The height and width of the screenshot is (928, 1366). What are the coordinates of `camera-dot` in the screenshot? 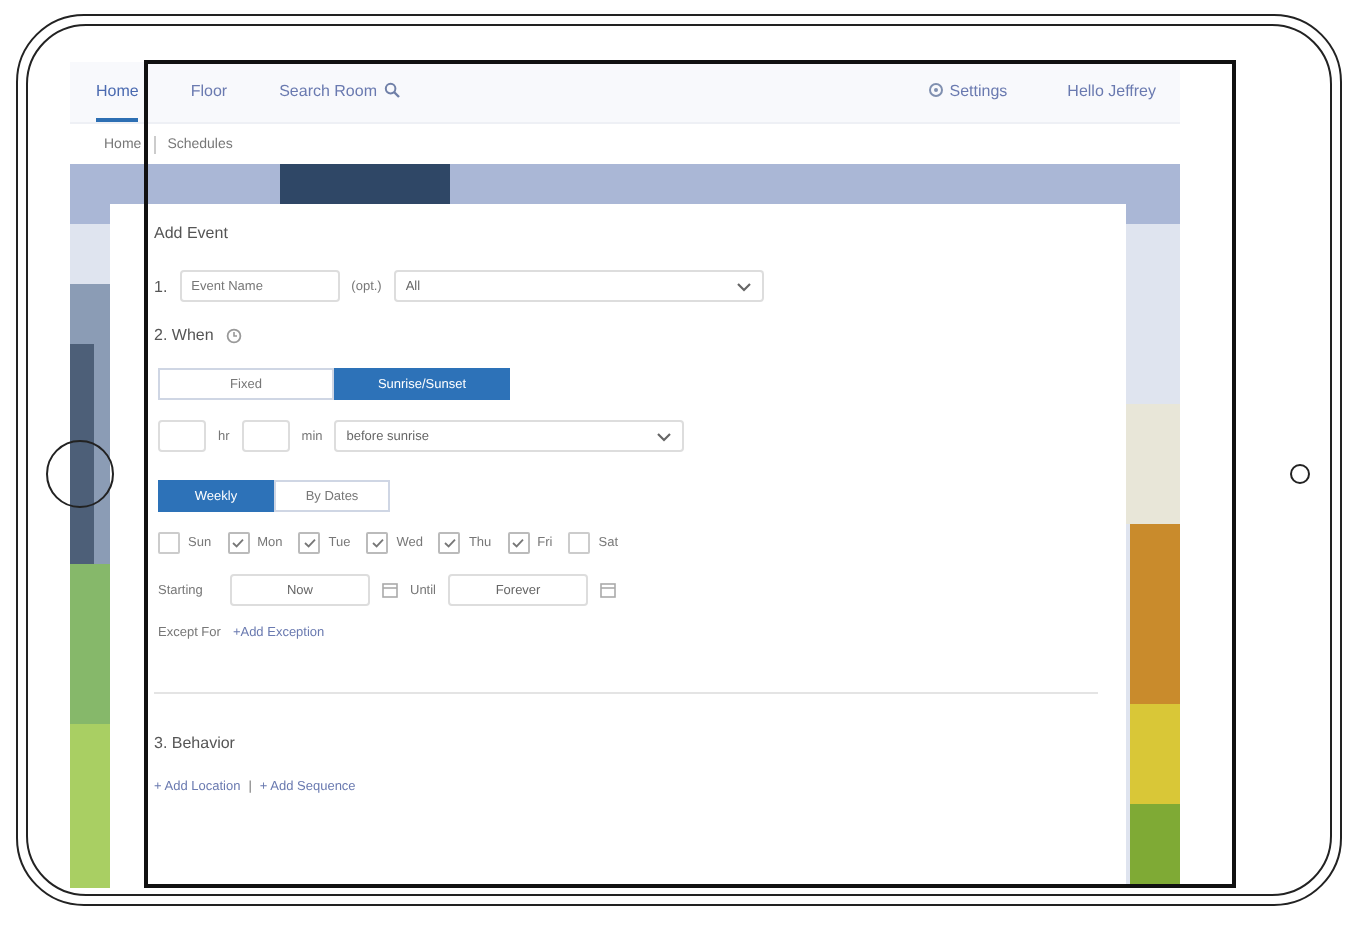 It's located at (1300, 474).